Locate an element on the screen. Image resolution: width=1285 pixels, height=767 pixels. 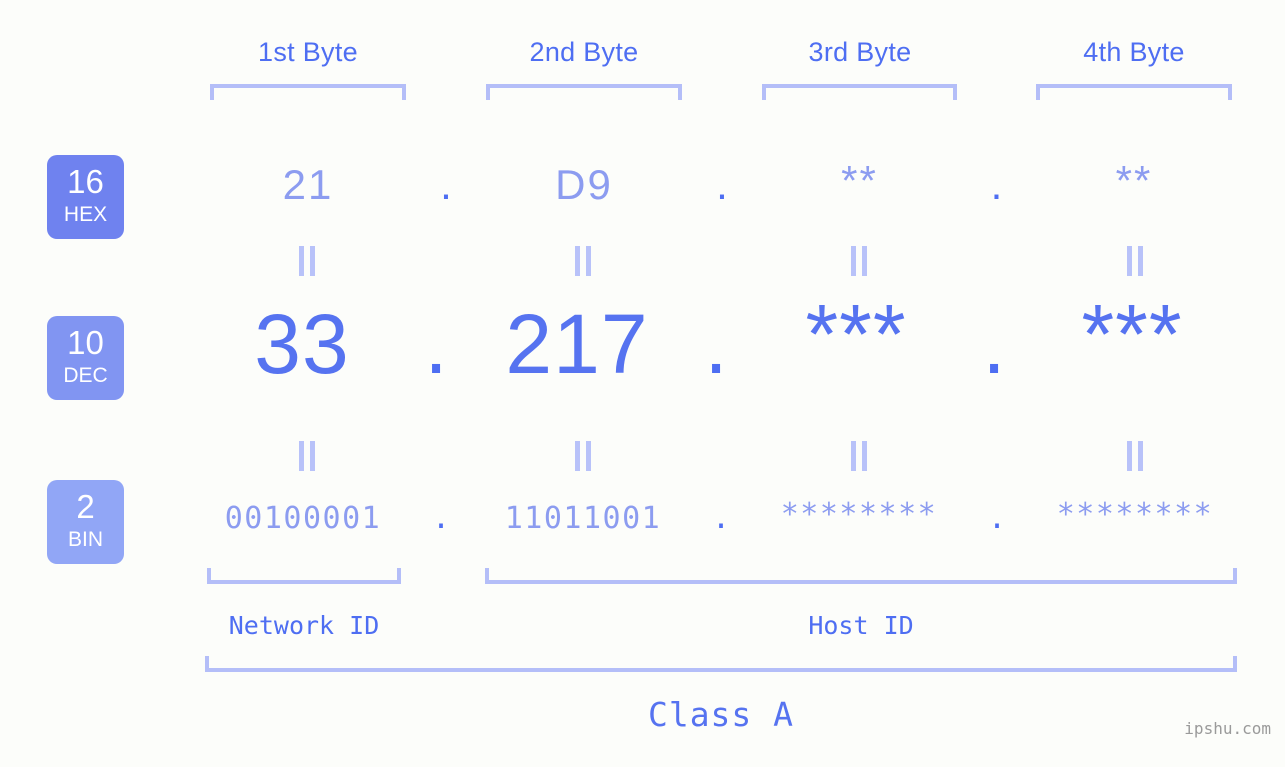
badge-number-hex: 16 is located at coordinates (85, 181).